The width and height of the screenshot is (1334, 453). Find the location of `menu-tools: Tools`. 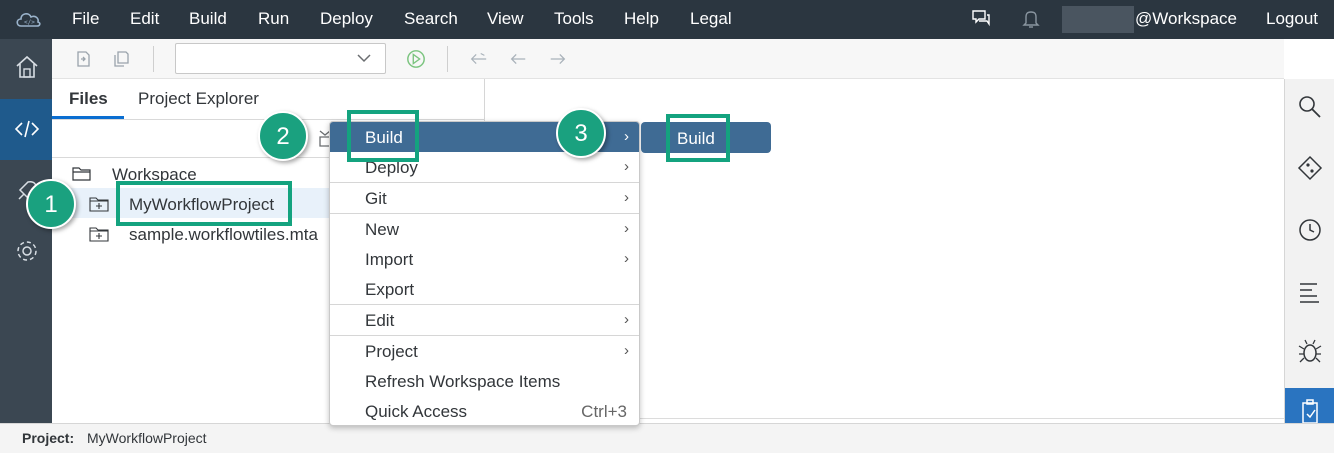

menu-tools: Tools is located at coordinates (574, 19).